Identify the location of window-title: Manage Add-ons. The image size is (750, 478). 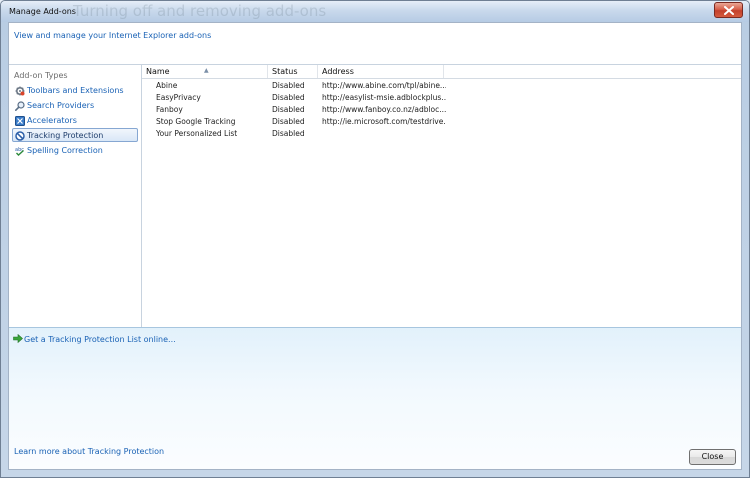
(42, 11).